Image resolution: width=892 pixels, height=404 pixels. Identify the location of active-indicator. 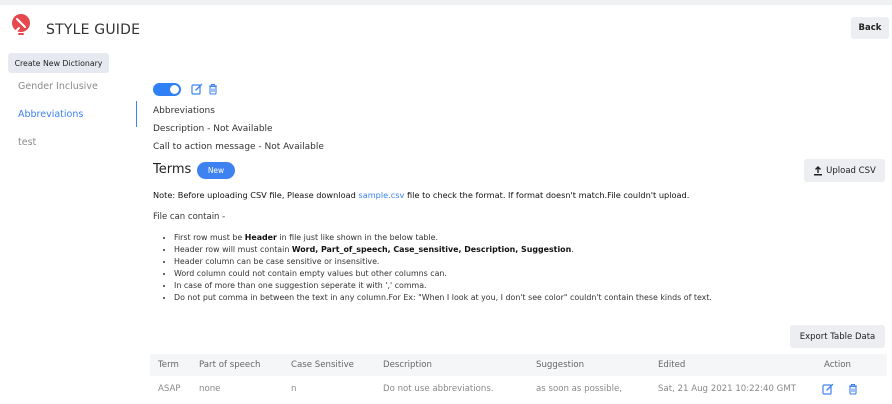
(136, 114).